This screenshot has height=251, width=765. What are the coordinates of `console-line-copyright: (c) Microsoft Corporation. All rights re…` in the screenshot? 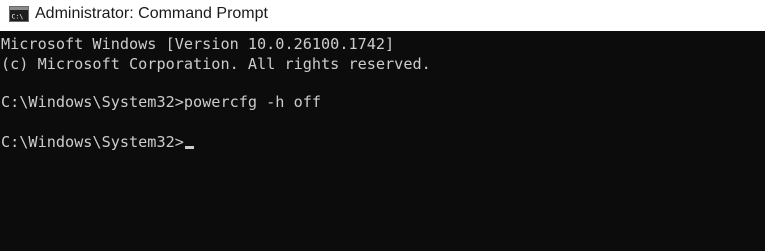 It's located at (216, 64).